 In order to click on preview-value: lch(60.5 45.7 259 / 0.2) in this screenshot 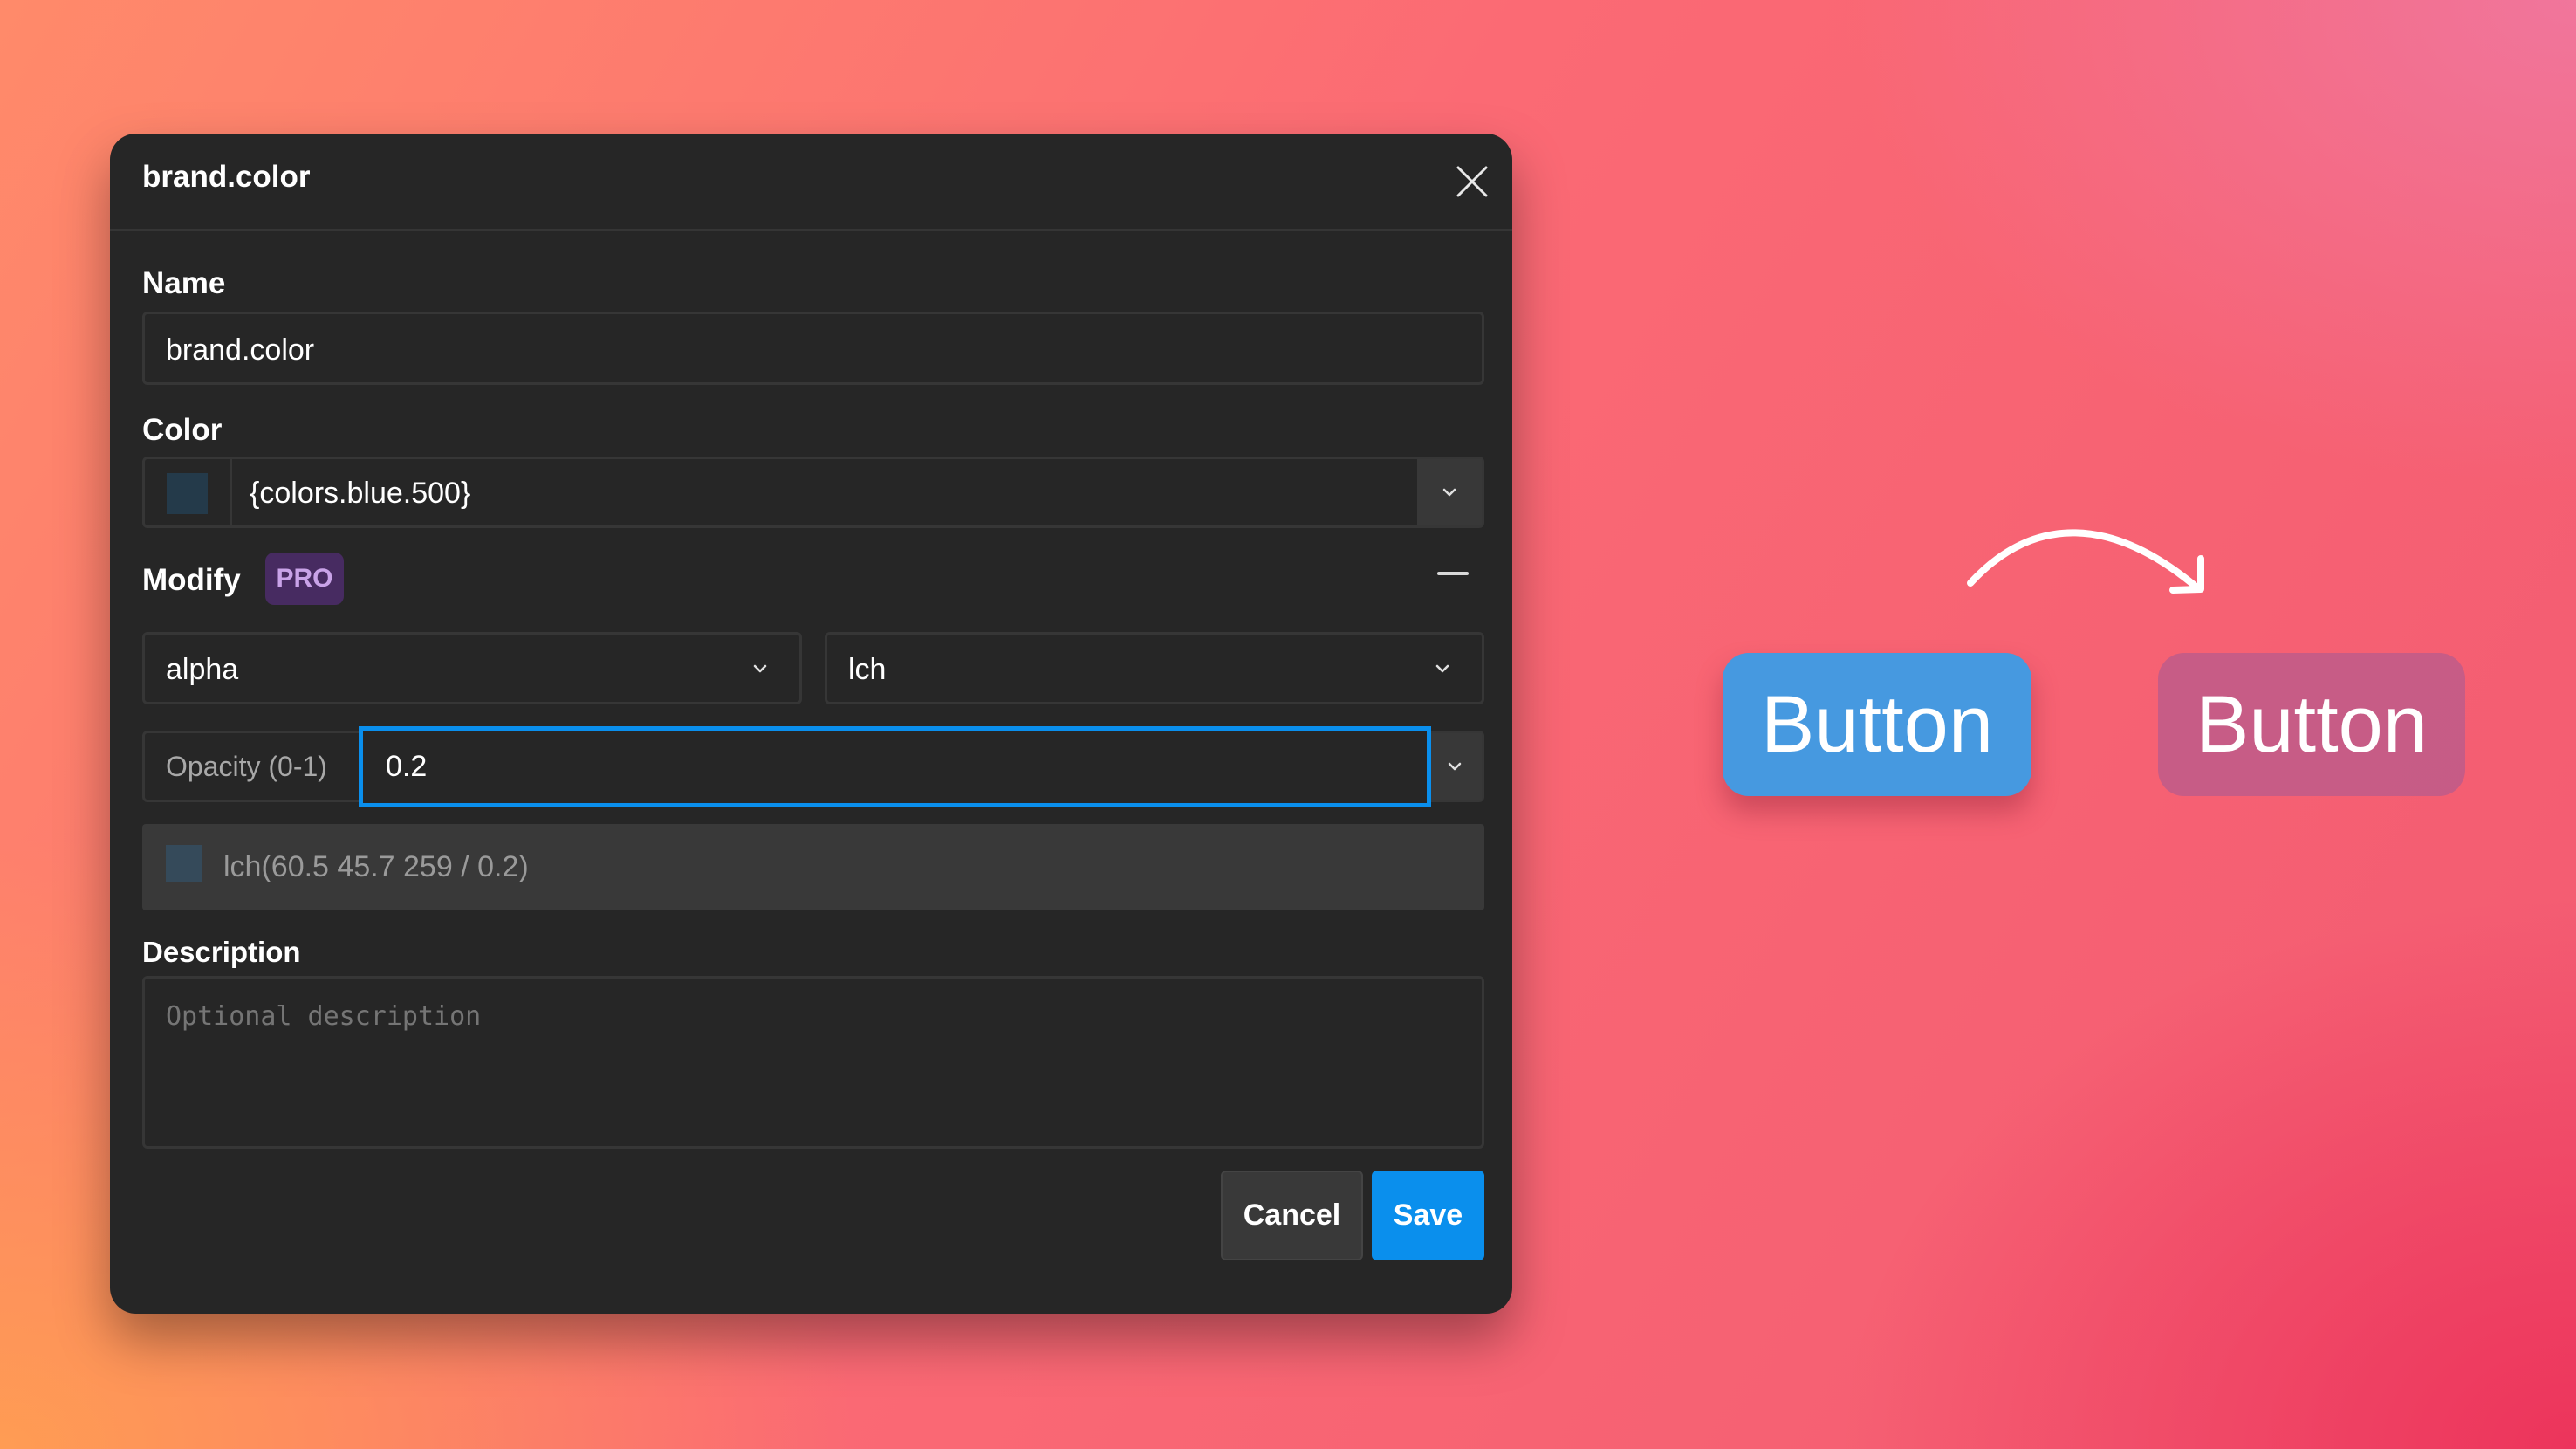, I will do `click(376, 866)`.